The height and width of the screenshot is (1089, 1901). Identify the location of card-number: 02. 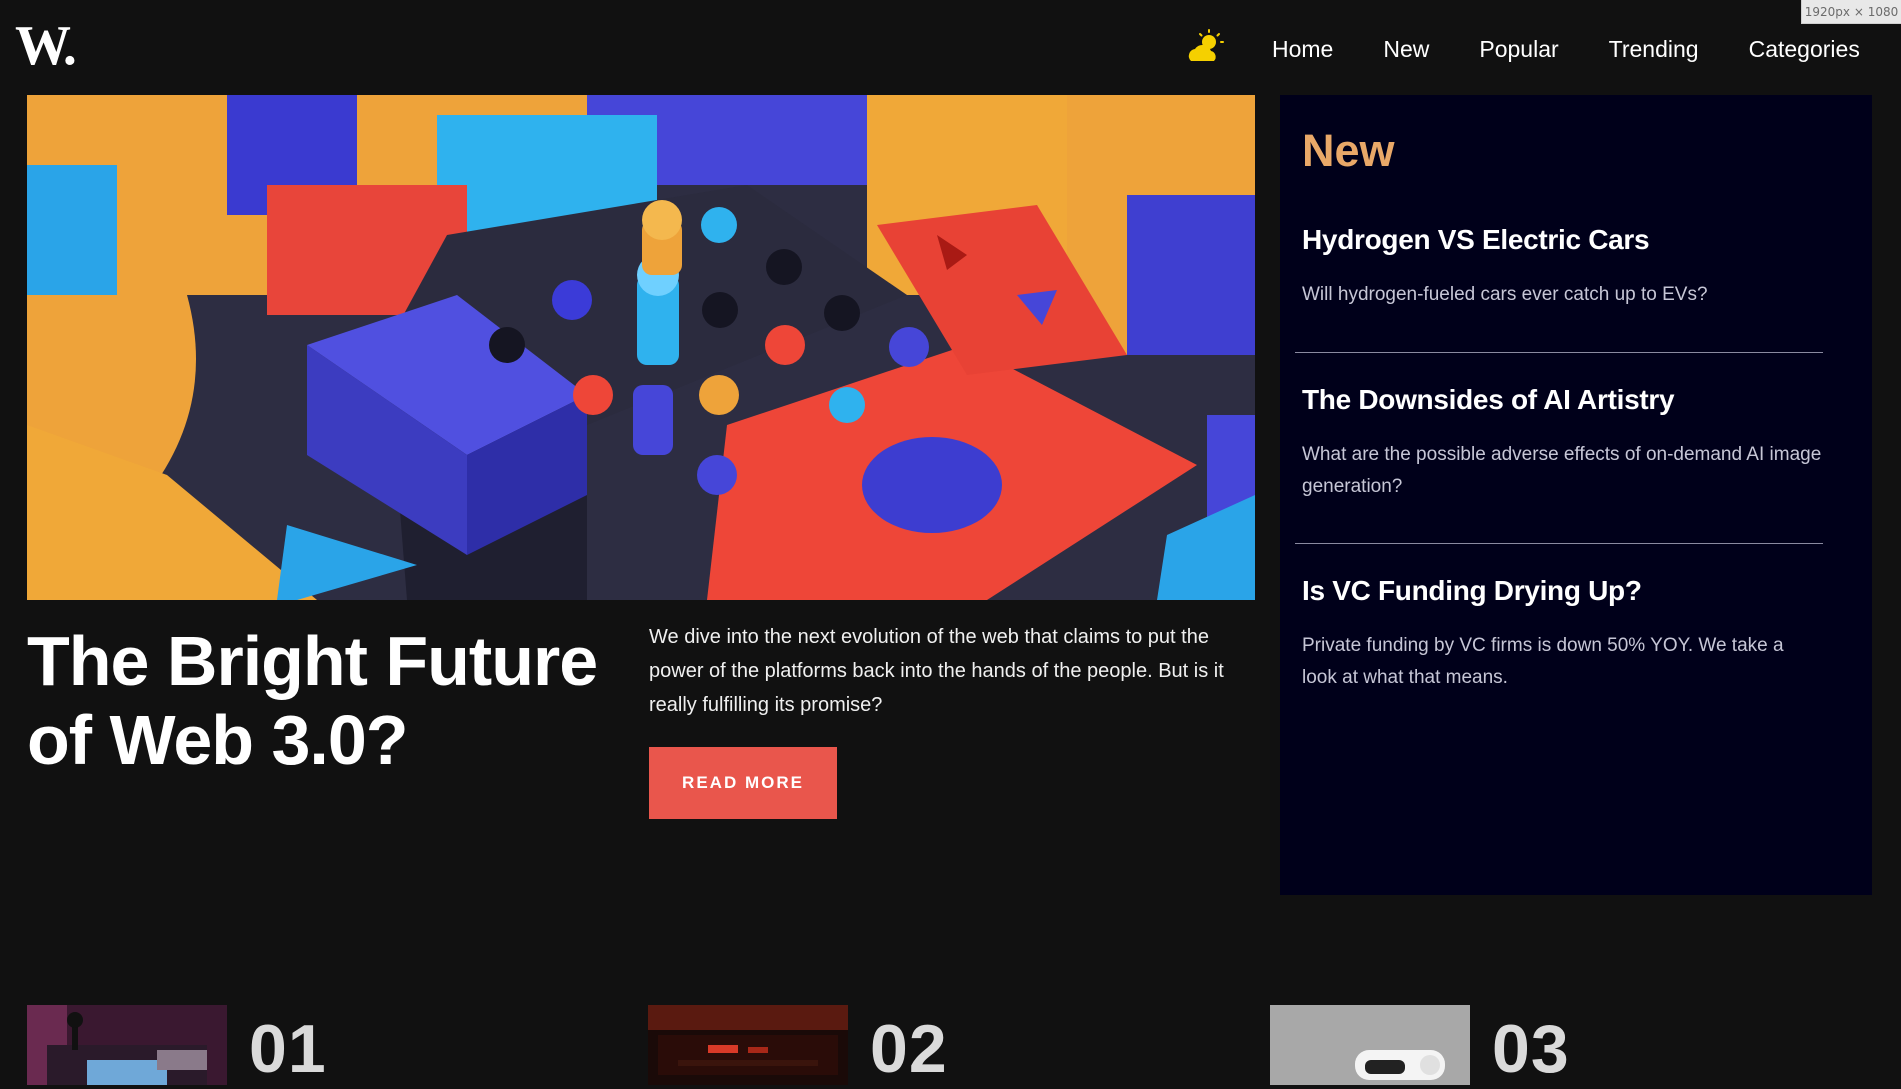
(909, 1049).